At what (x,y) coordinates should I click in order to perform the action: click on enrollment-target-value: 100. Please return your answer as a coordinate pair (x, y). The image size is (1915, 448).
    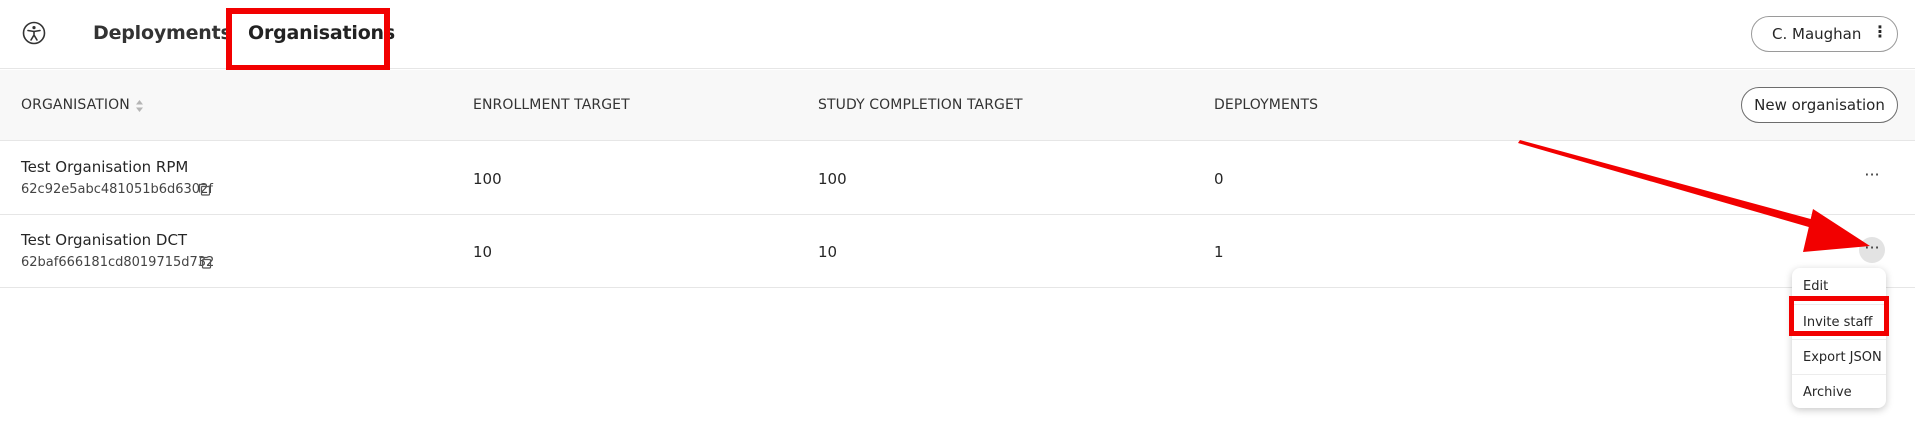
    Looking at the image, I should click on (487, 179).